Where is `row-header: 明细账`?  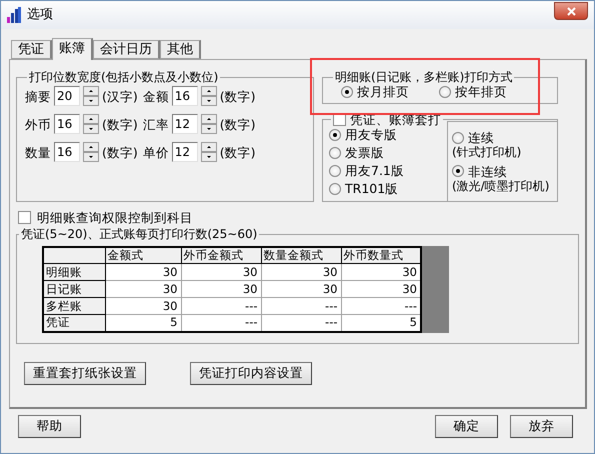 row-header: 明细账 is located at coordinates (74, 272).